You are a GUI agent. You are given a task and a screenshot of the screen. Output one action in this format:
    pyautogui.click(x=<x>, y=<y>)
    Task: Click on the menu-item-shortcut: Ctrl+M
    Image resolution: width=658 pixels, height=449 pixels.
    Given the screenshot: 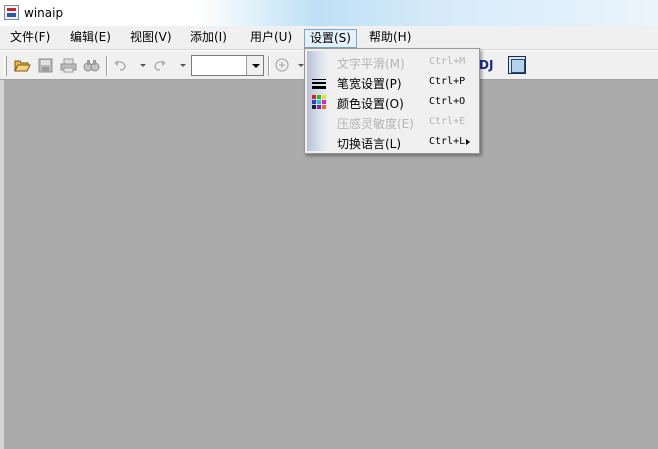 What is the action you would take?
    pyautogui.click(x=447, y=61)
    